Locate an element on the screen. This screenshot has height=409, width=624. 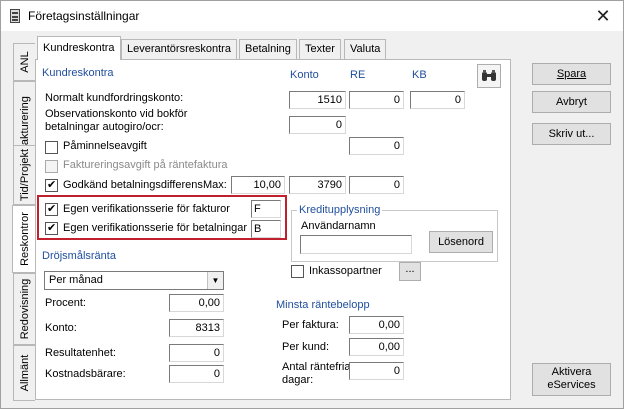
paminnelse-label: Påminnelseavgift is located at coordinates (105, 146).